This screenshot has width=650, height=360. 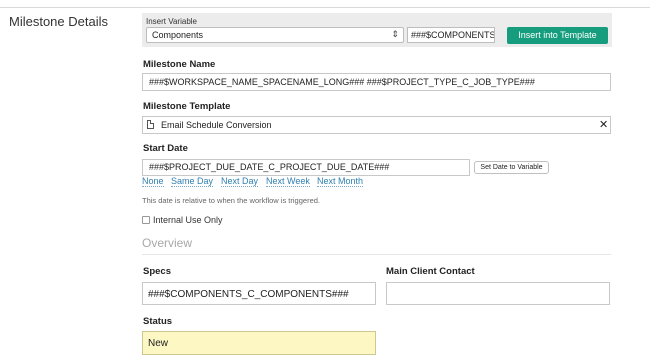 I want to click on status-input: New, so click(x=259, y=343).